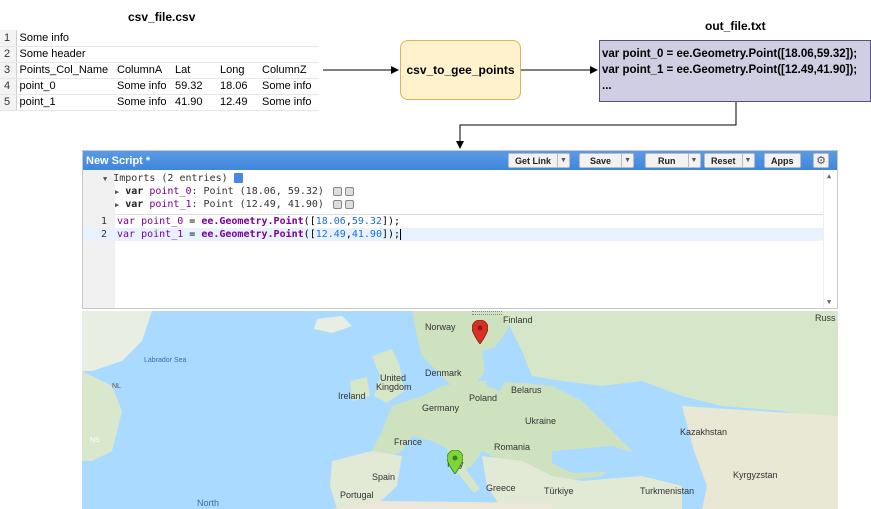 The width and height of the screenshot is (871, 509). What do you see at coordinates (830, 239) in the screenshot?
I see `editor-scrollbar: ▲ ▼` at bounding box center [830, 239].